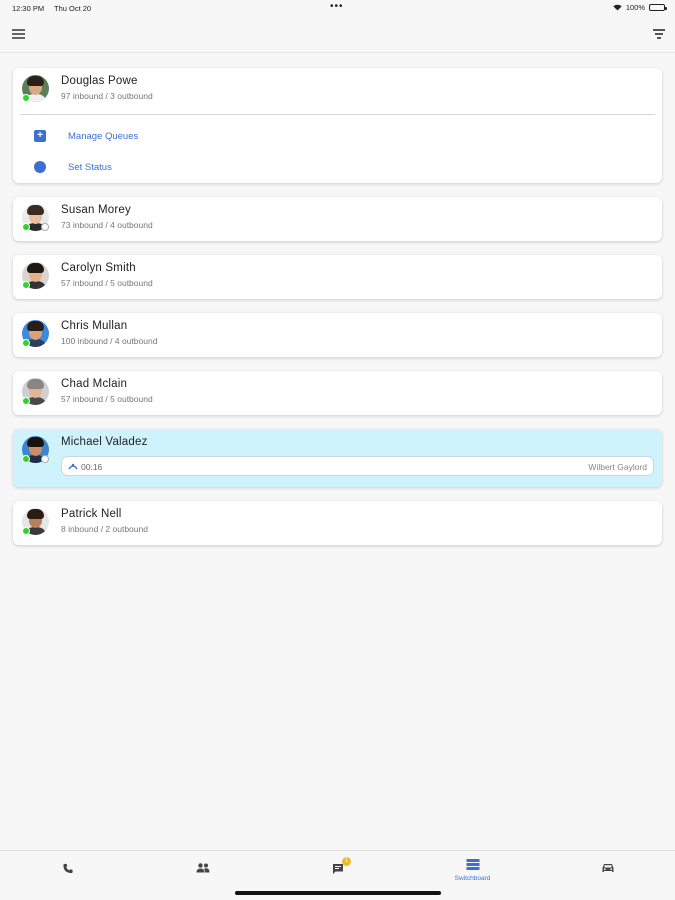 This screenshot has width=675, height=900. What do you see at coordinates (96, 210) in the screenshot?
I see `agent-name: Susan Morey` at bounding box center [96, 210].